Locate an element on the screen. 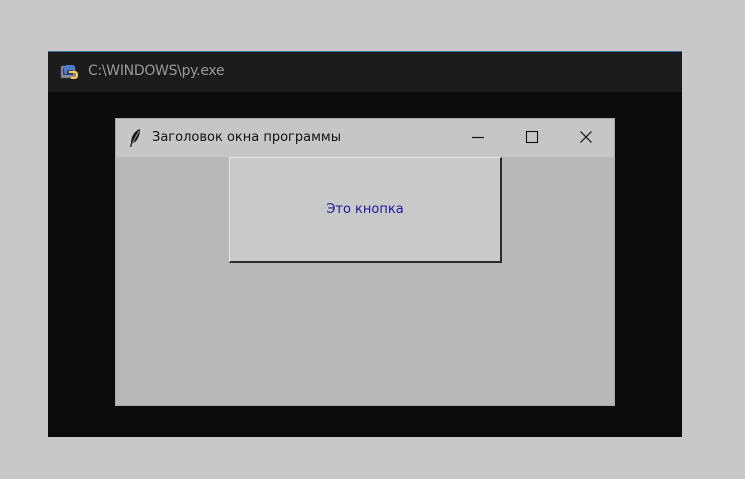 The width and height of the screenshot is (745, 479). maximize-button is located at coordinates (532, 138).